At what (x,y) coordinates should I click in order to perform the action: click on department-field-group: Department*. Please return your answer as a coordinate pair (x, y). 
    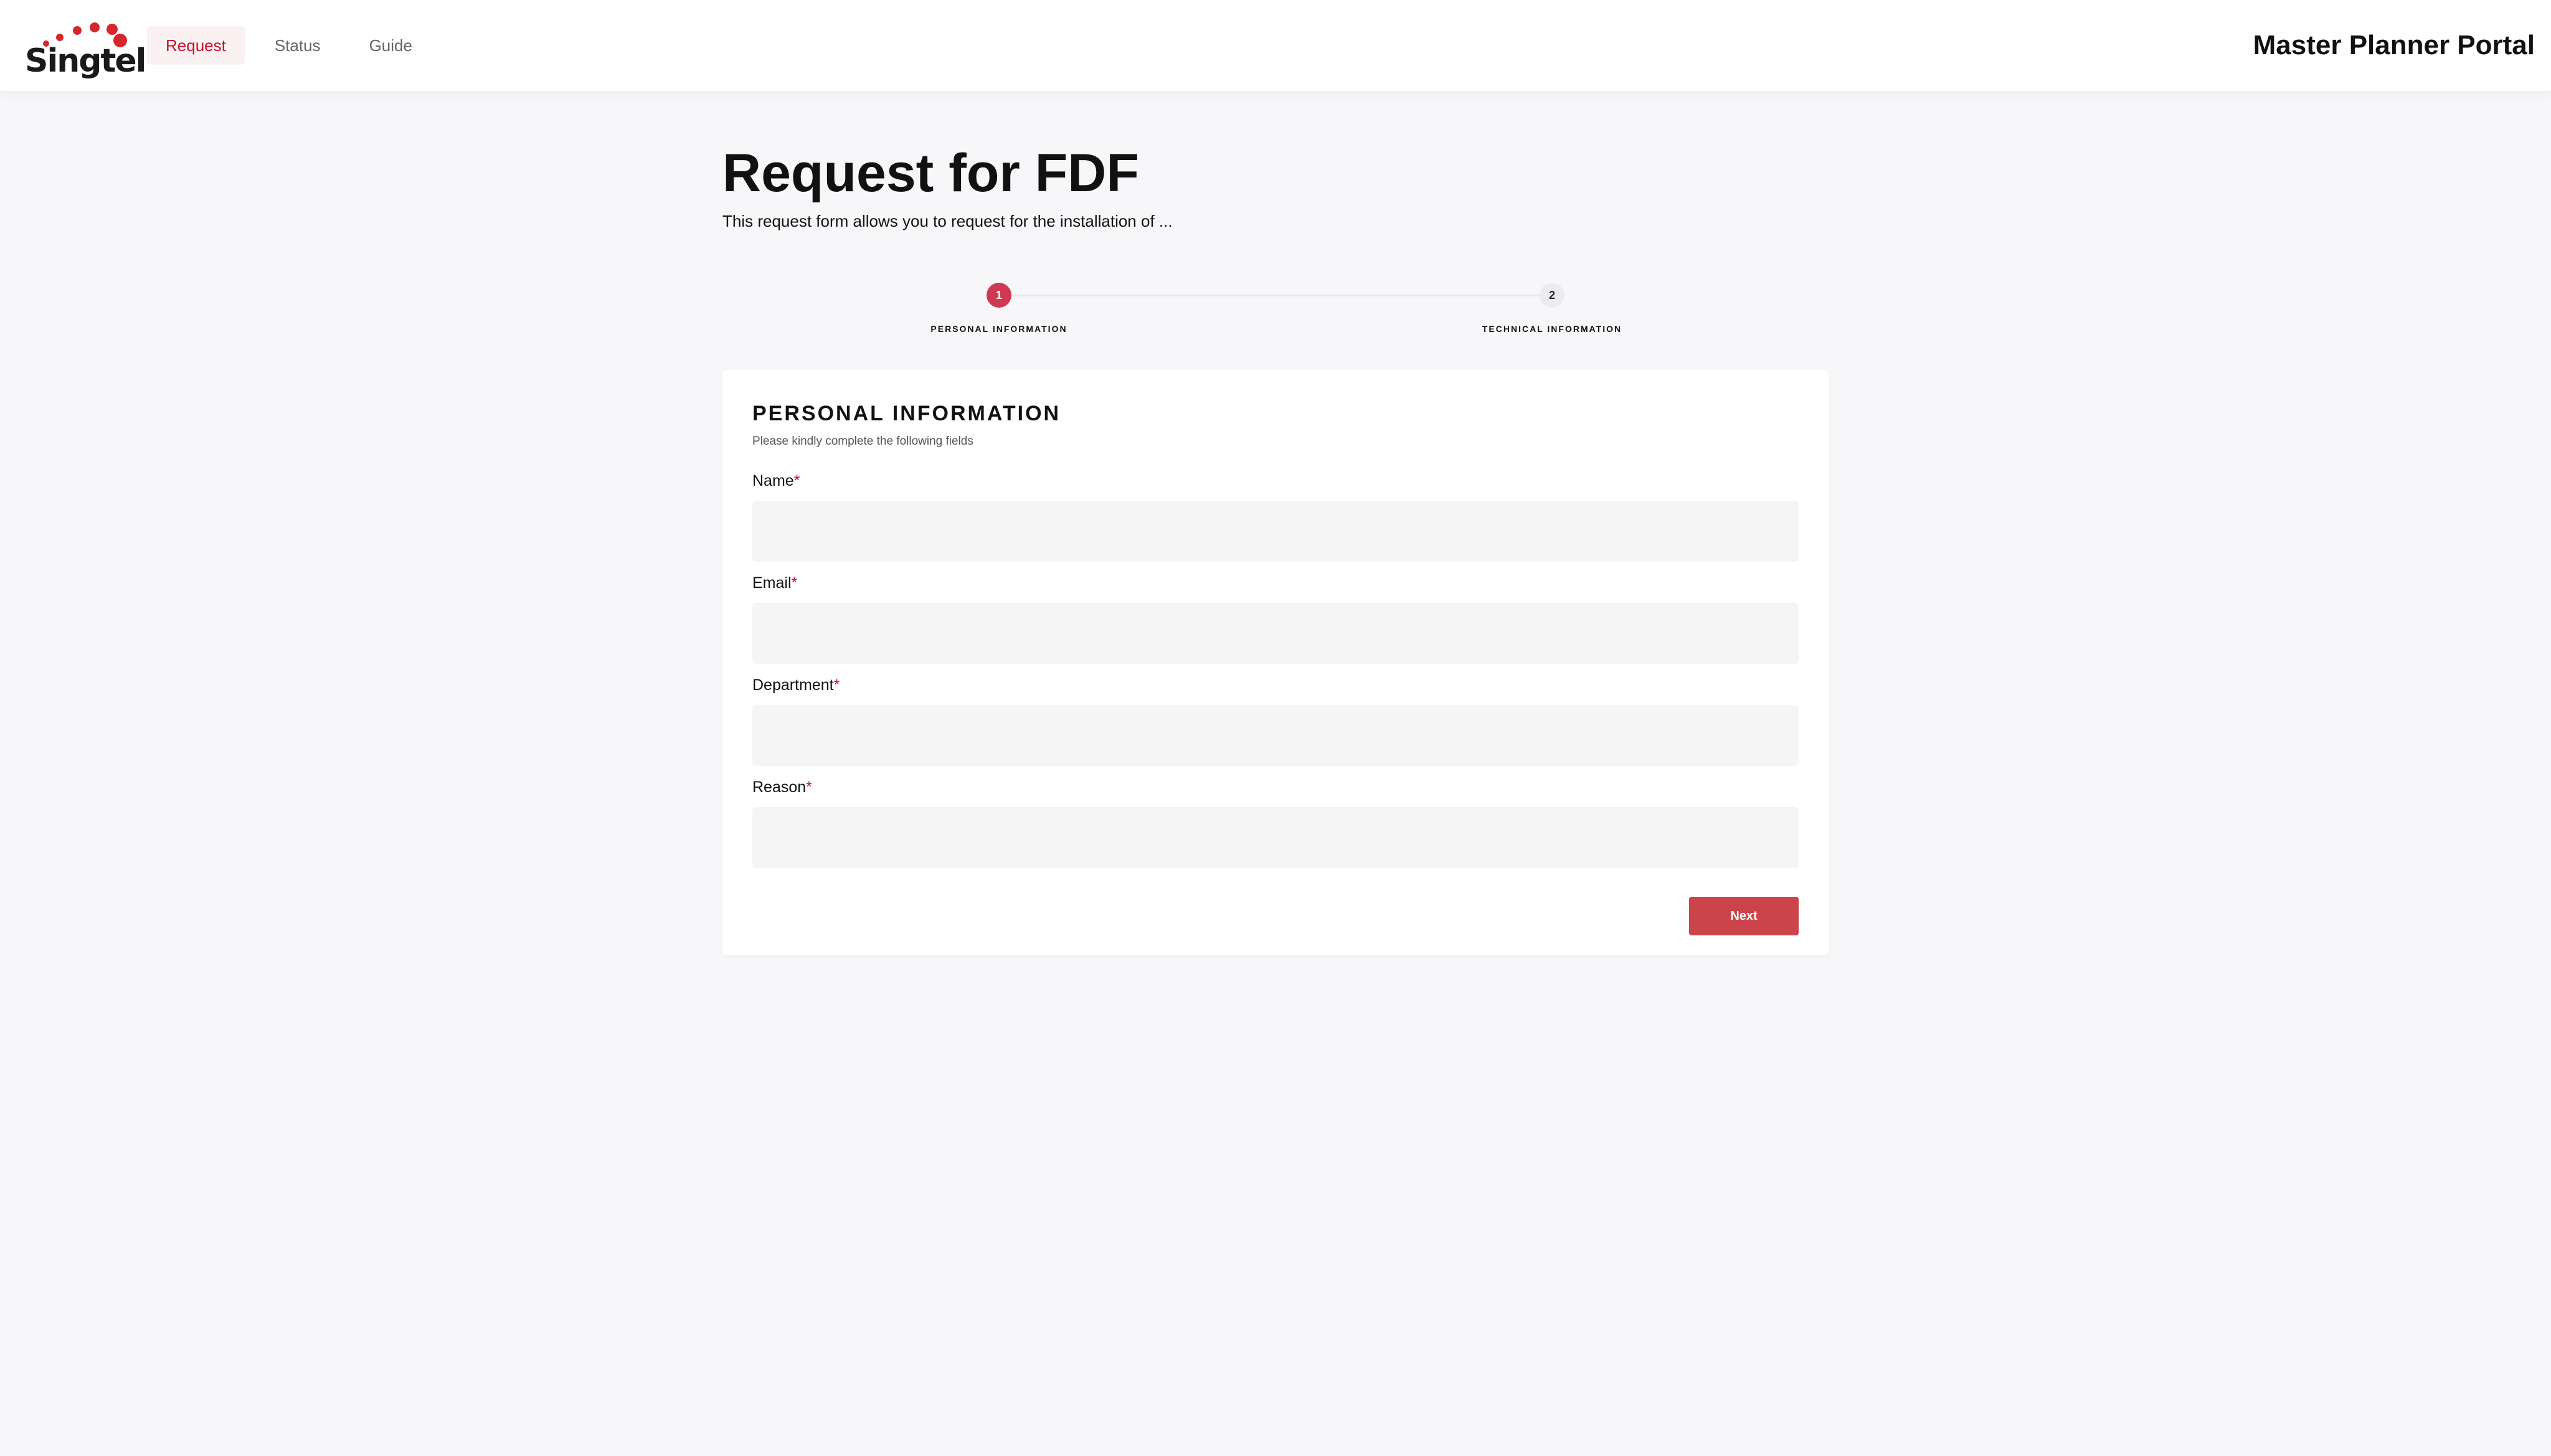
    Looking at the image, I should click on (1275, 720).